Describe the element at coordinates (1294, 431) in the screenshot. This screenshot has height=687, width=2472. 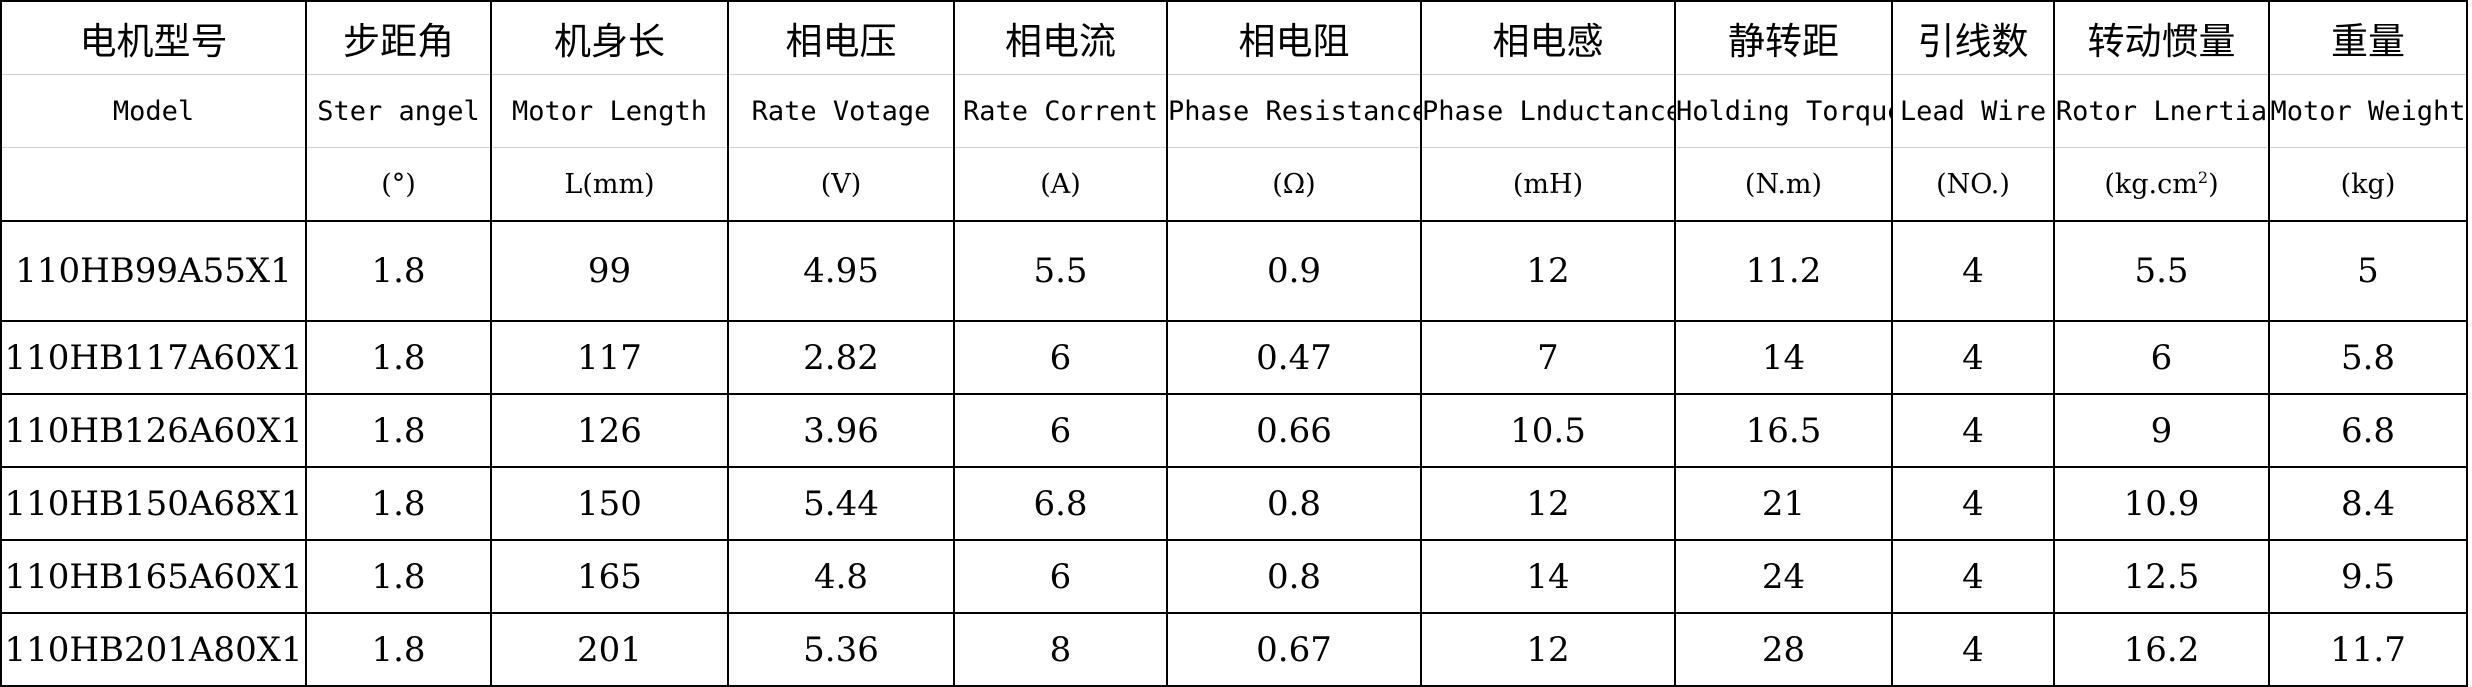
I see `cell-phase-resistance: 0.66` at that location.